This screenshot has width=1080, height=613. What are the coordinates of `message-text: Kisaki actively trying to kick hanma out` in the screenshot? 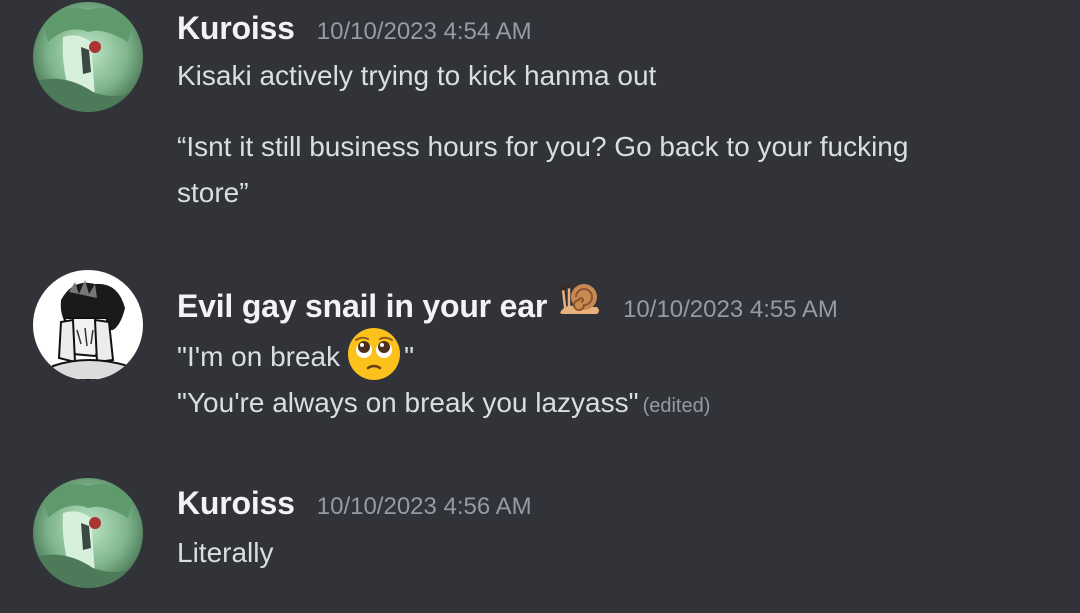 It's located at (417, 75).